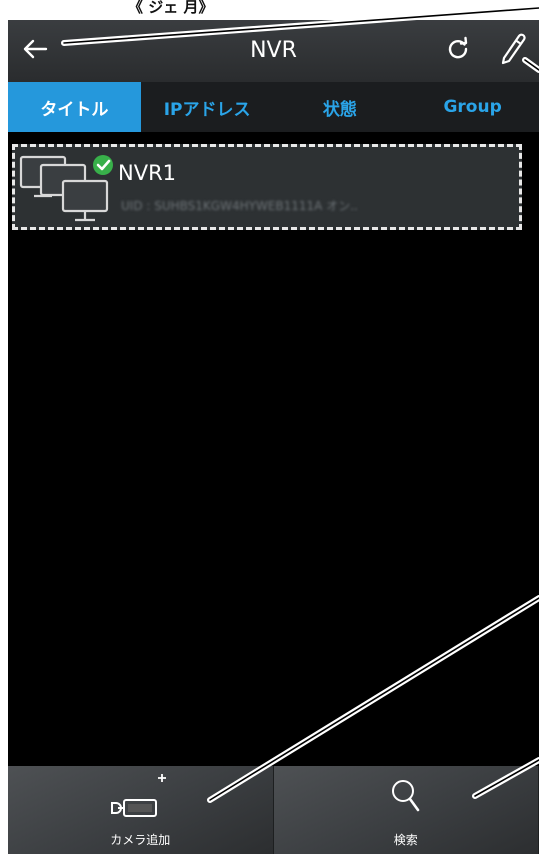 This screenshot has height=854, width=539. I want to click on tab-title: タイトル, so click(74, 107).